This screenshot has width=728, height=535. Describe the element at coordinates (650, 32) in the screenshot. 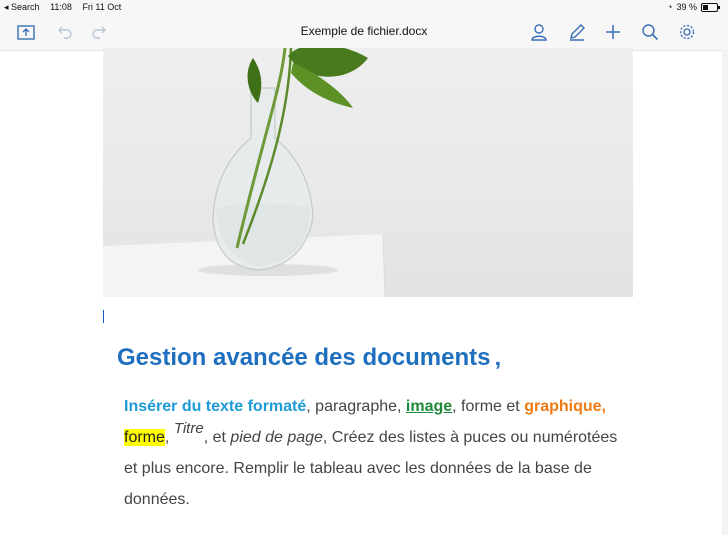

I see `search-icon` at that location.